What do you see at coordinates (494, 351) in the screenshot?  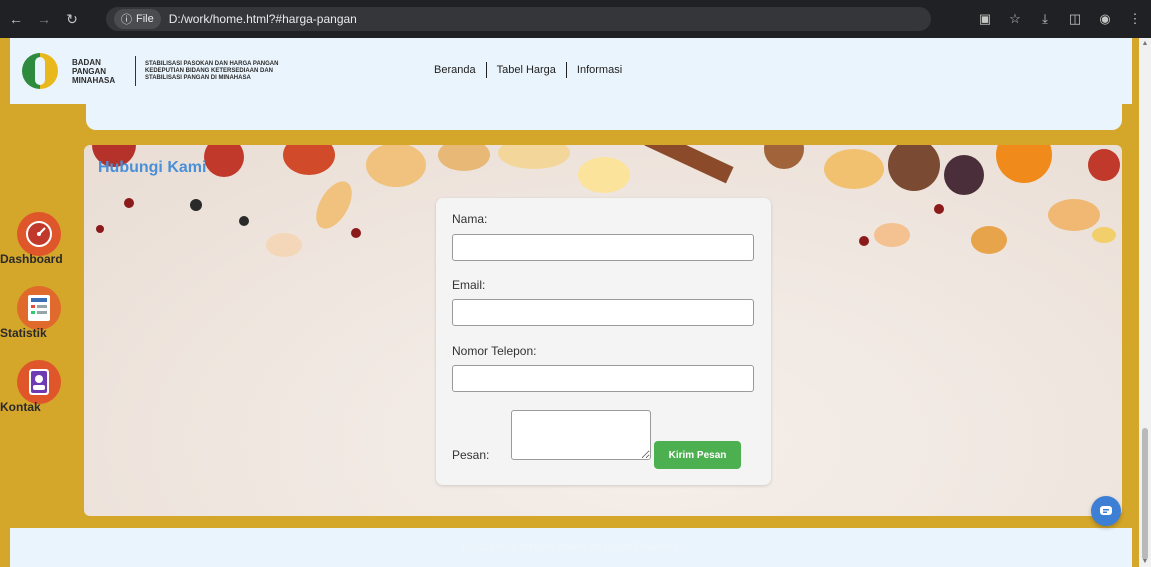 I see `phone-label: Nomor Telepon:` at bounding box center [494, 351].